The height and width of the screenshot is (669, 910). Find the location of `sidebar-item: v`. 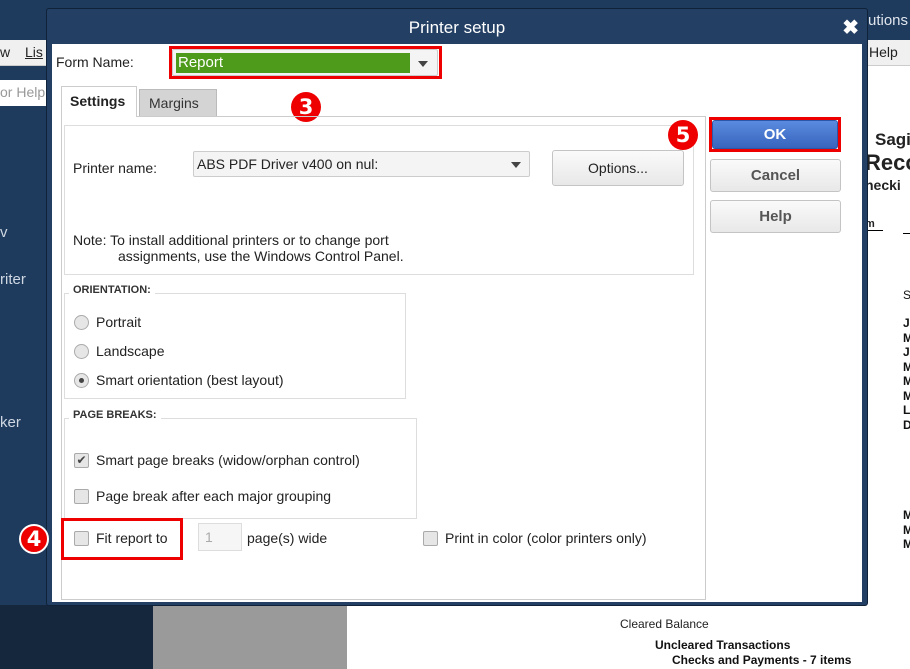

sidebar-item: v is located at coordinates (4, 232).